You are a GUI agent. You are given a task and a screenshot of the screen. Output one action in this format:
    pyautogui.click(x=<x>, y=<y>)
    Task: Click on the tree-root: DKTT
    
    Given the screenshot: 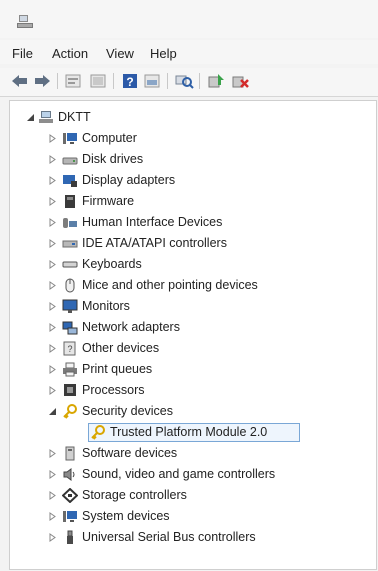 What is the action you would take?
    pyautogui.click(x=190, y=117)
    